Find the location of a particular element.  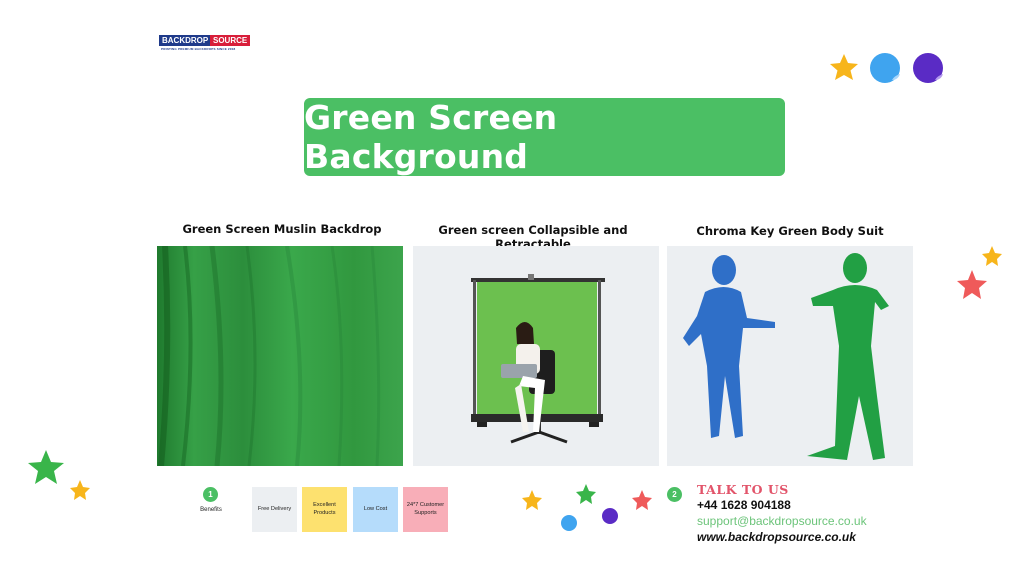

blue-circle-icon is located at coordinates (569, 523).